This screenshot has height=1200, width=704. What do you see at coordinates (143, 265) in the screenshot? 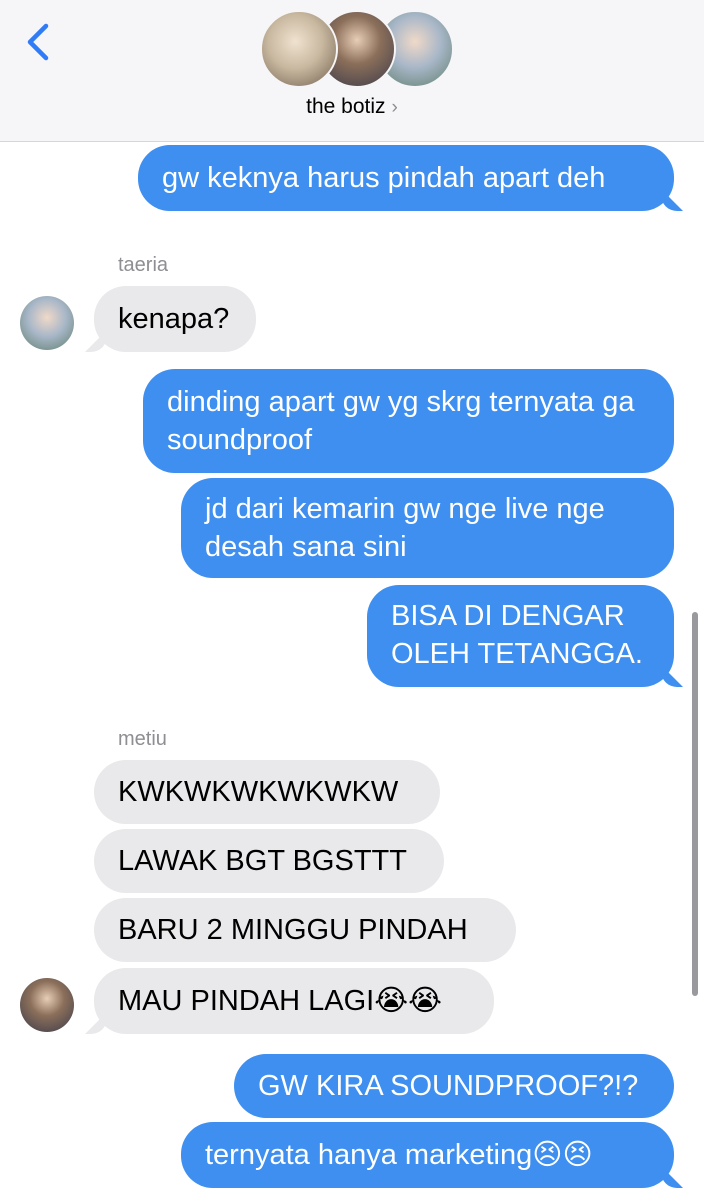
I see `sender-name: taeria` at bounding box center [143, 265].